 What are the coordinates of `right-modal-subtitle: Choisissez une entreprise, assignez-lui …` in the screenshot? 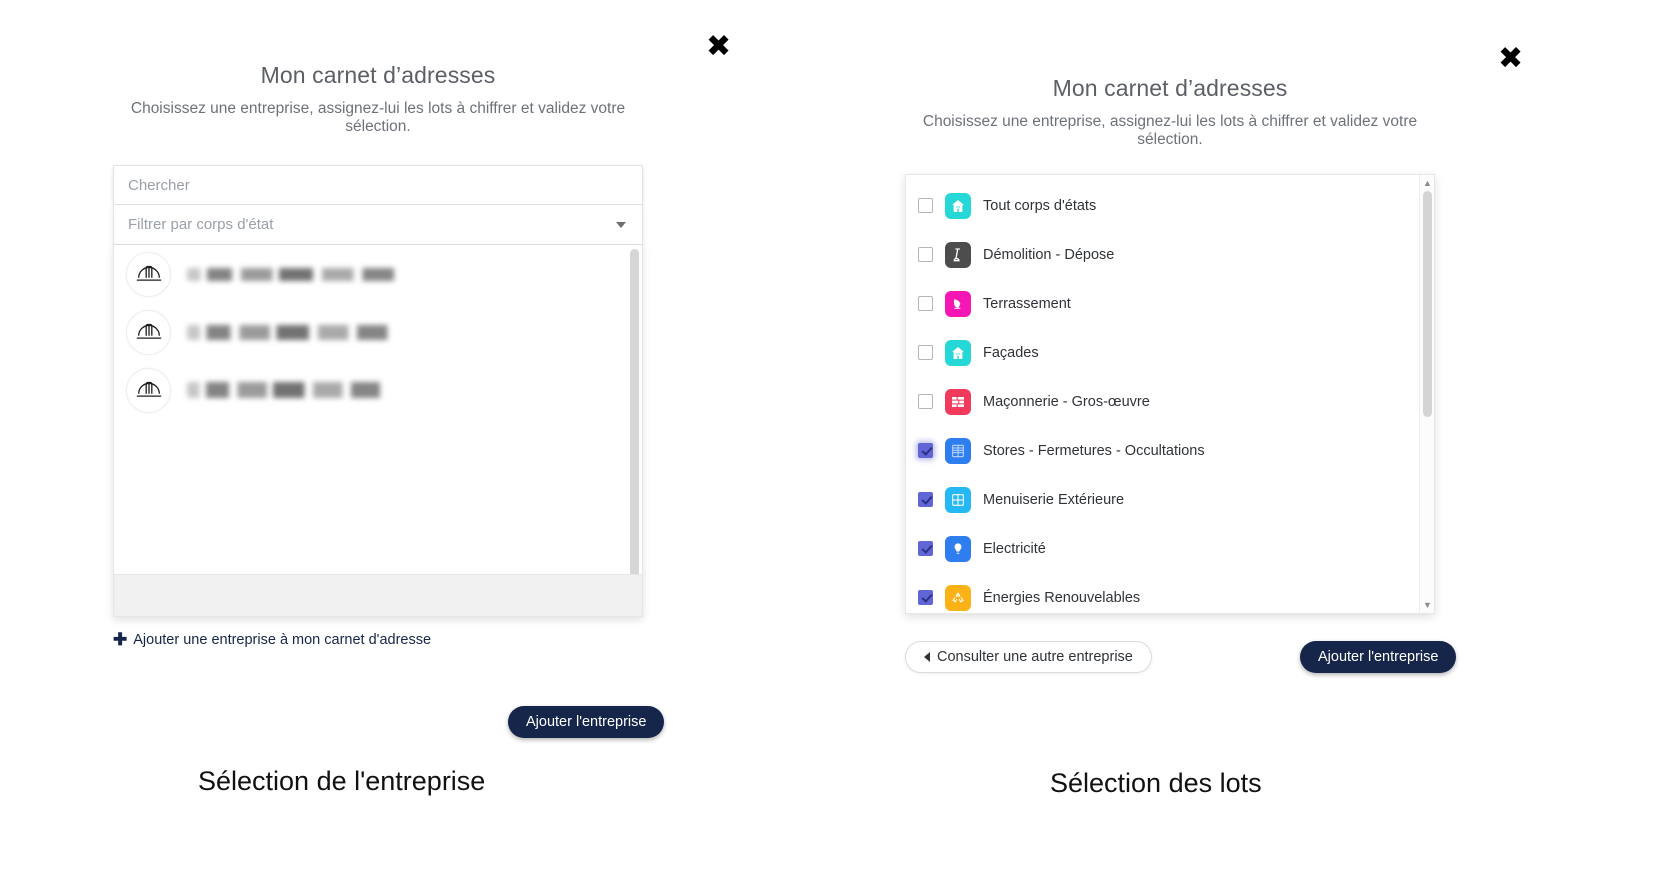 It's located at (1170, 130).